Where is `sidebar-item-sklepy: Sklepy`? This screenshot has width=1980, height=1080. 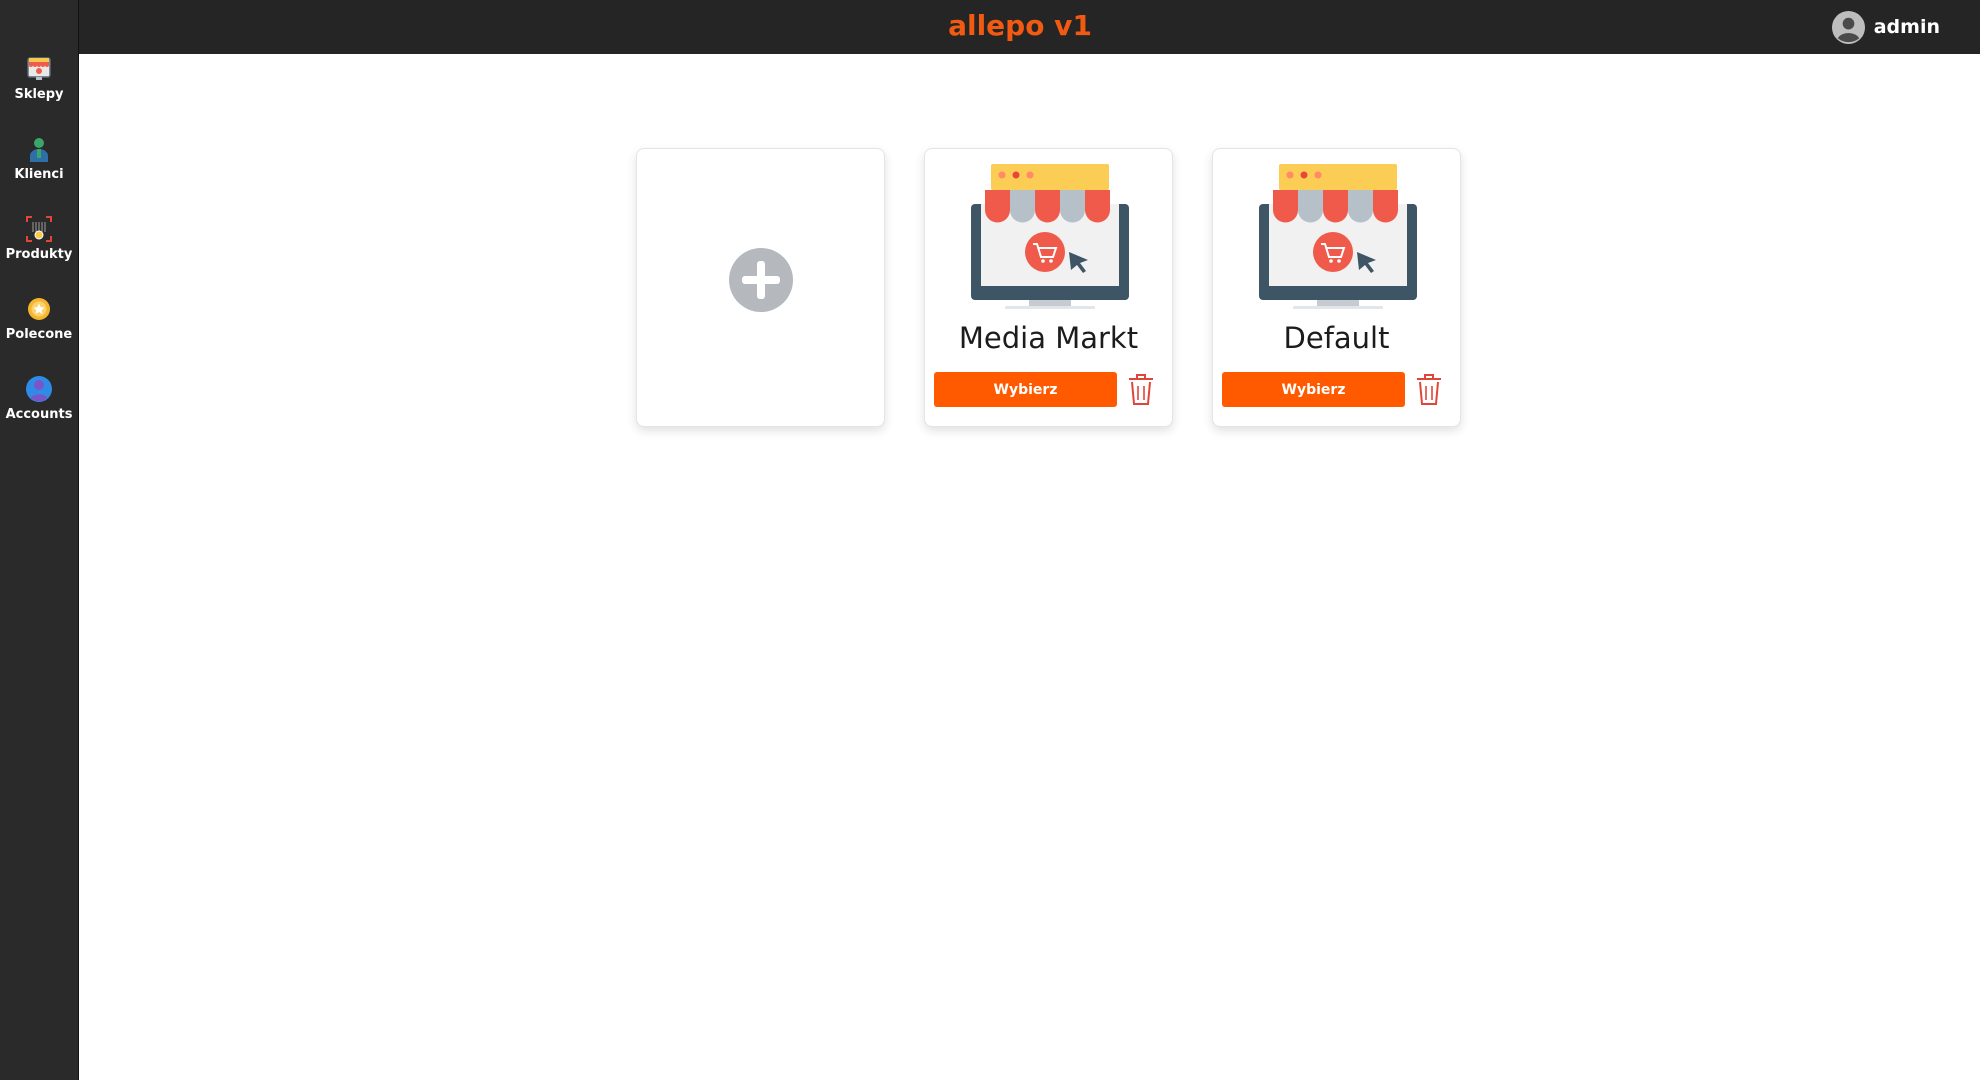 sidebar-item-sklepy: Sklepy is located at coordinates (39, 83).